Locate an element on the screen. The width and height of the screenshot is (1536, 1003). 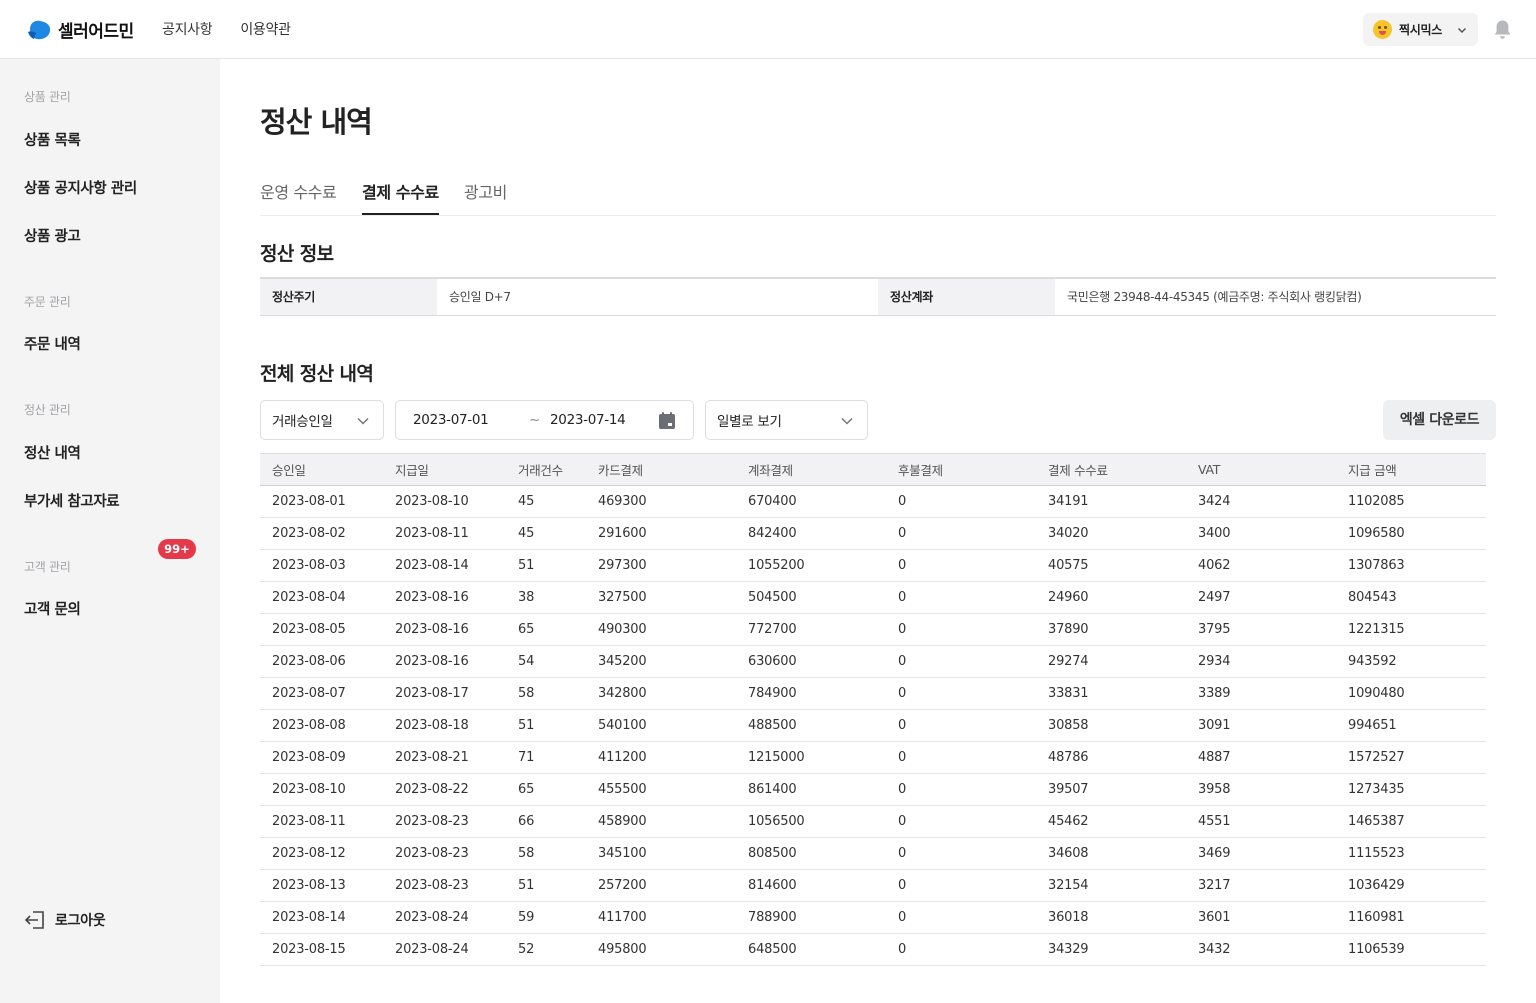
column-header: 카드결제 is located at coordinates (661, 469).